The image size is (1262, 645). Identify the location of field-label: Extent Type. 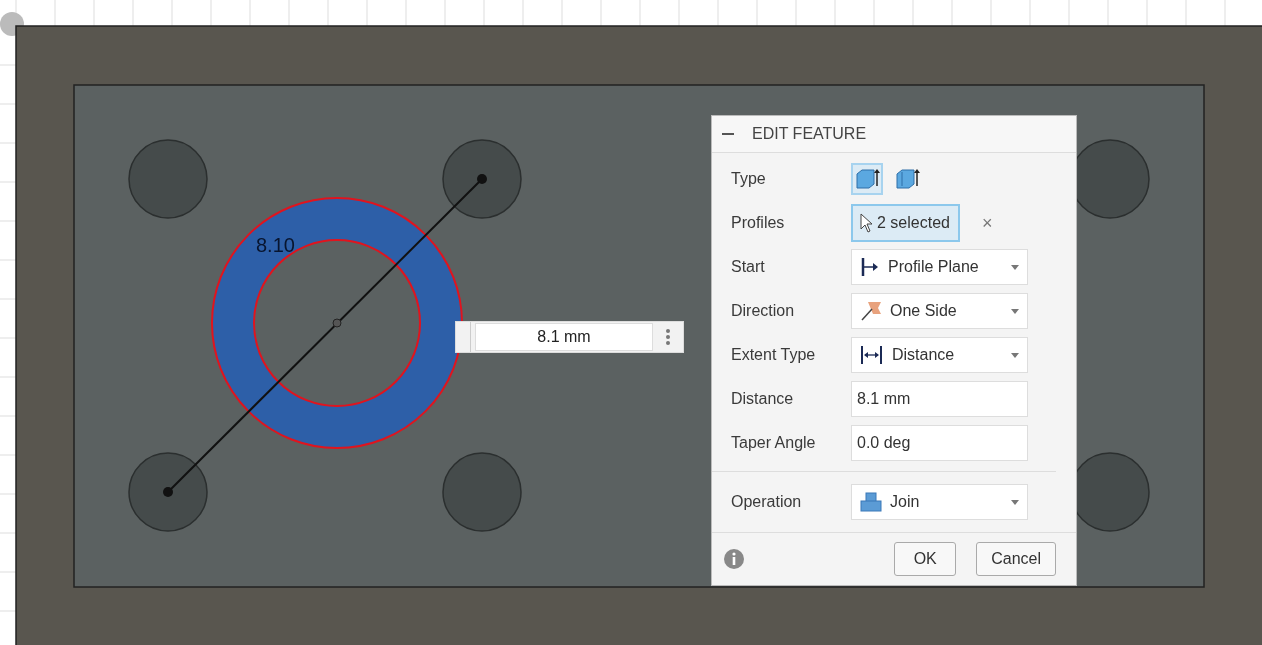
(774, 355).